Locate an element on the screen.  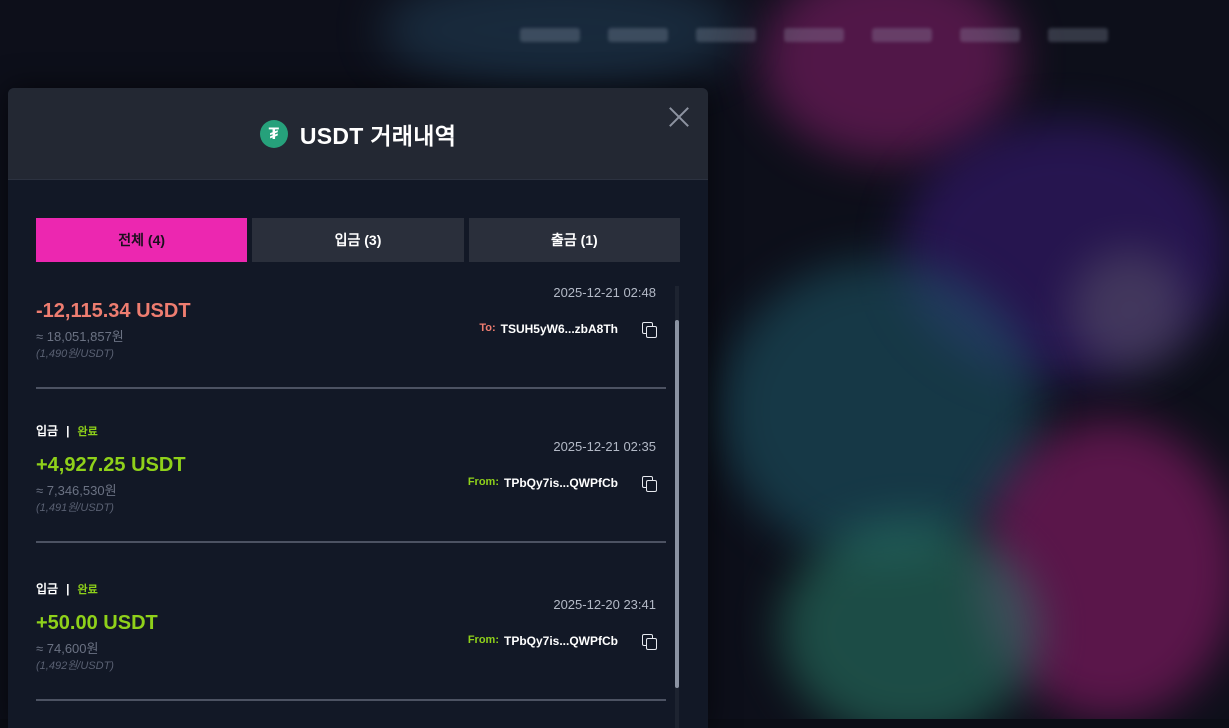
tx-krw-value: ≈ 74,600원 is located at coordinates (67, 648).